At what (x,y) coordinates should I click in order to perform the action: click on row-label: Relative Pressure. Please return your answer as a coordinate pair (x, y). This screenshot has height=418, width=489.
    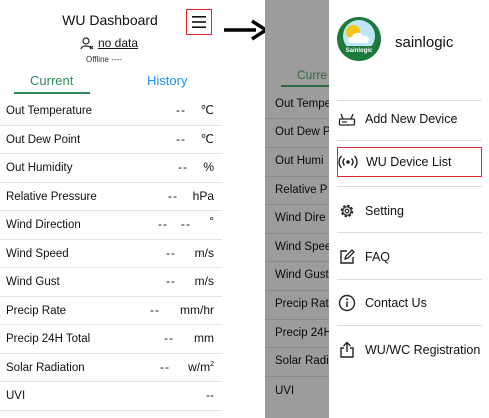
    Looking at the image, I should click on (51, 196).